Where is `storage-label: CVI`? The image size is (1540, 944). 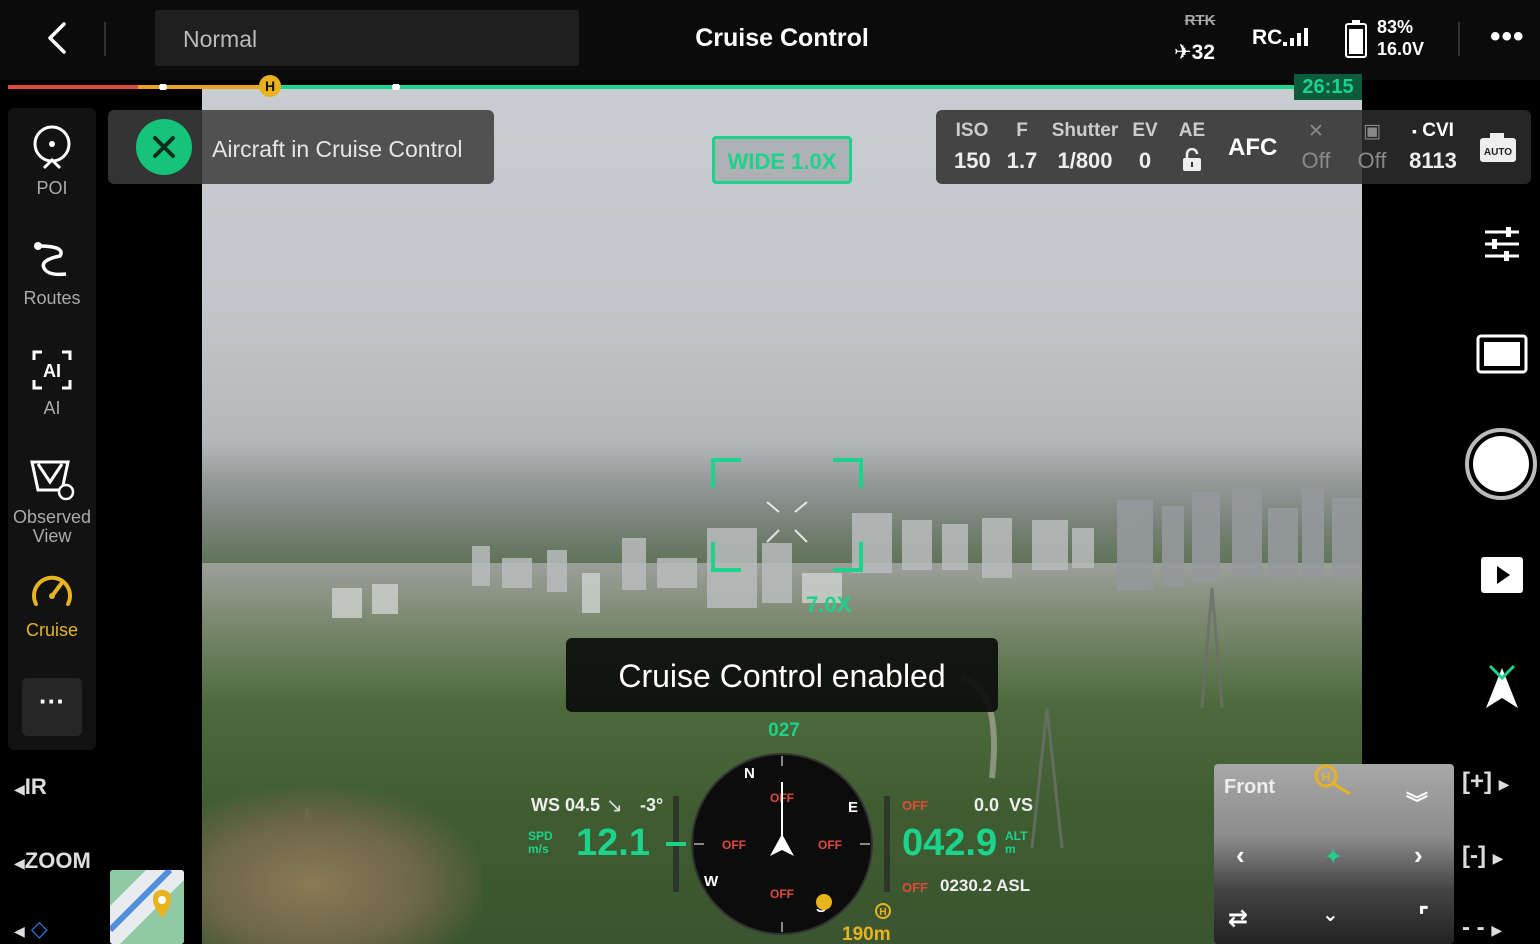
storage-label: CVI is located at coordinates (1438, 130).